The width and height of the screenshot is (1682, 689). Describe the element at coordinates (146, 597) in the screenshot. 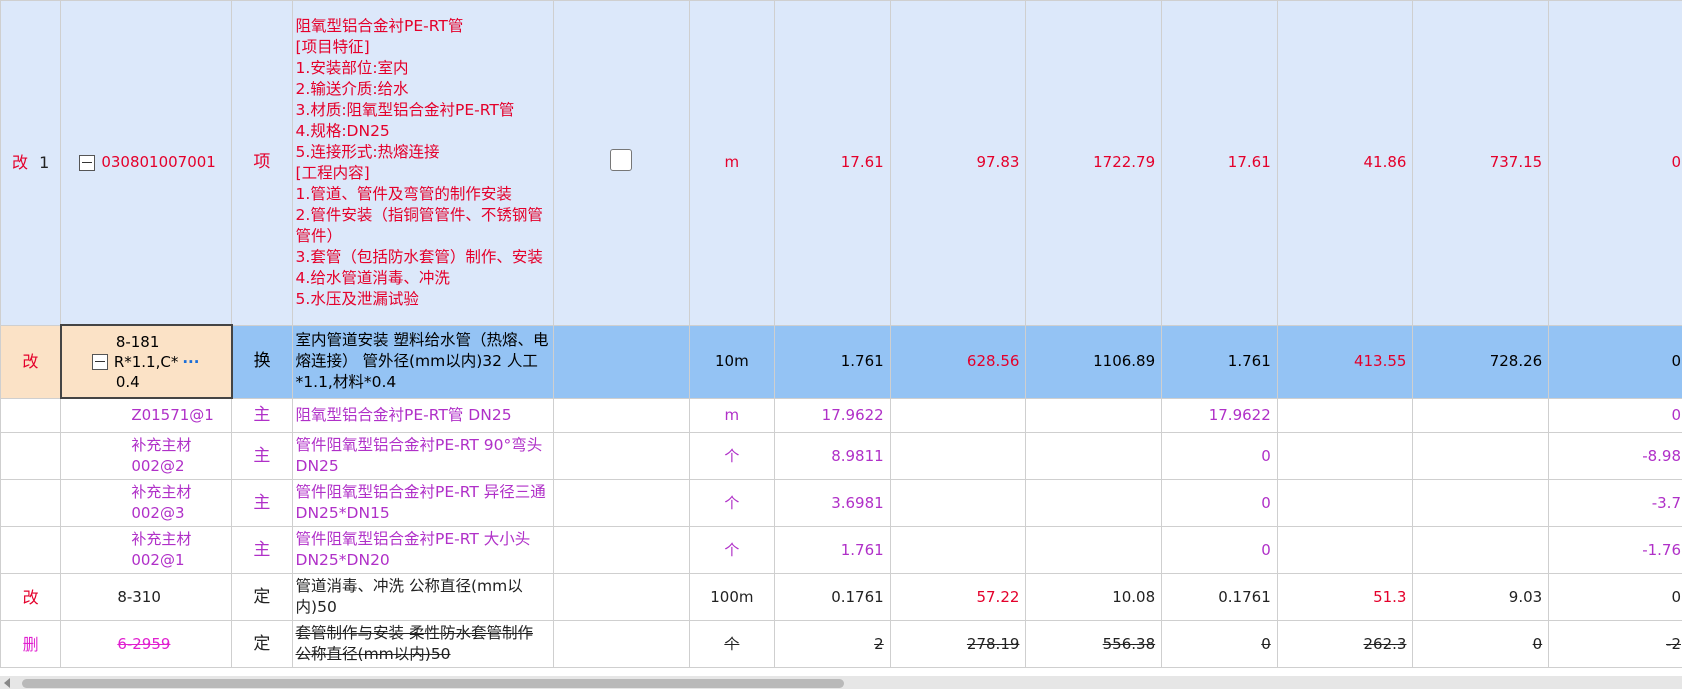

I see `code-cell: 8-310` at that location.